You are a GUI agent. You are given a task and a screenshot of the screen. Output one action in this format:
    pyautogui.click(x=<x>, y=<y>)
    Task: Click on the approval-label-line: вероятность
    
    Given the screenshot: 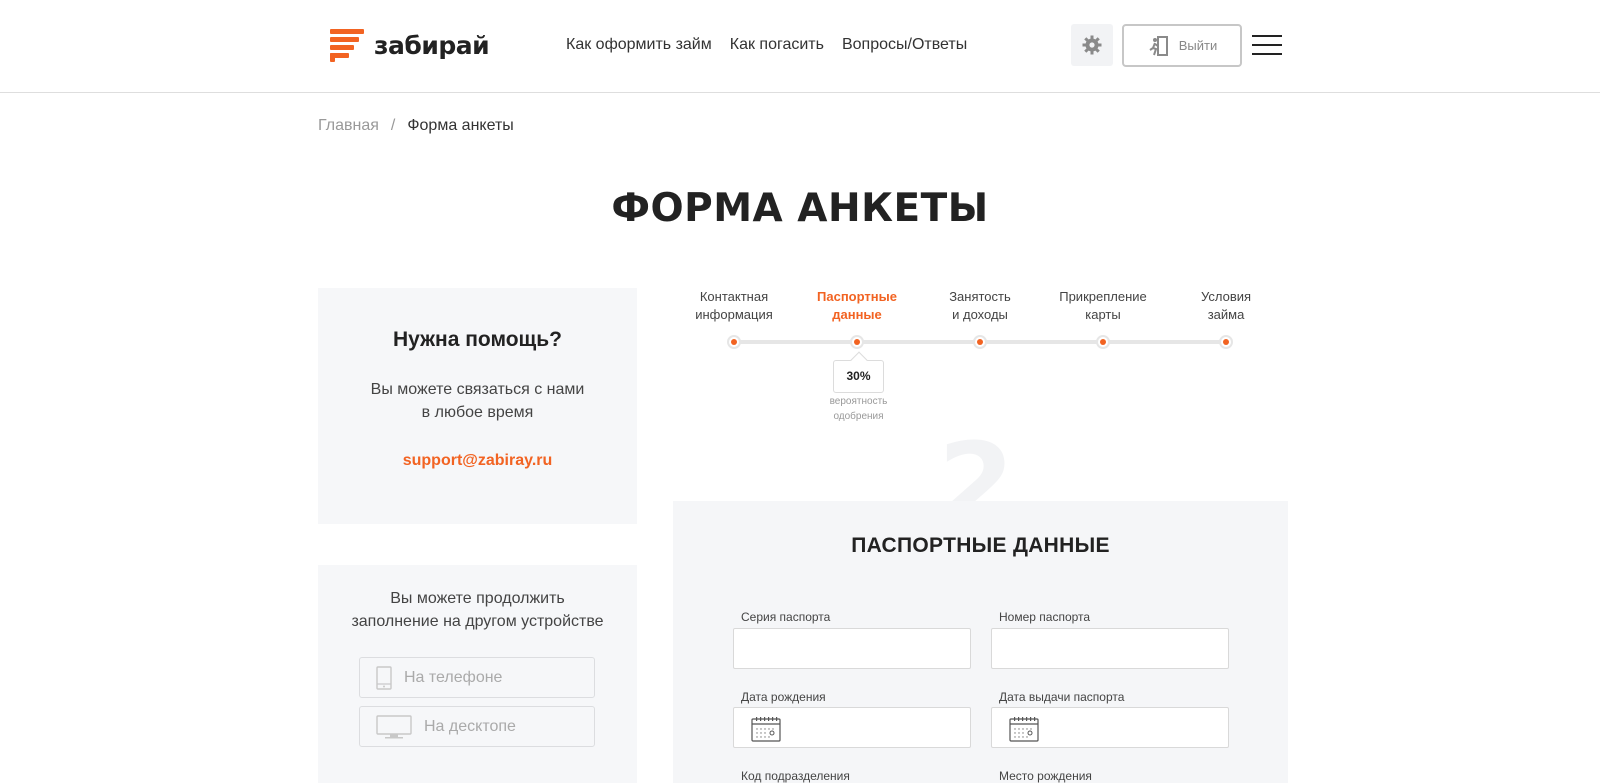 What is the action you would take?
    pyautogui.click(x=858, y=401)
    